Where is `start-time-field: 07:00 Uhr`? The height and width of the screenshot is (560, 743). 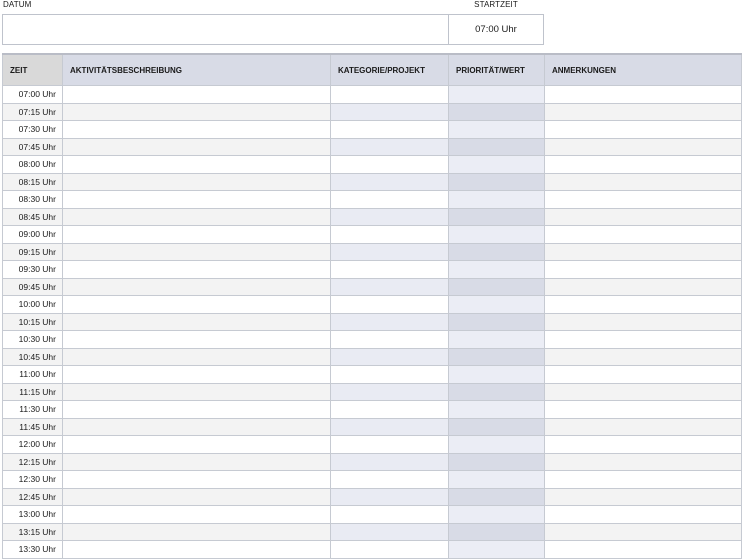 start-time-field: 07:00 Uhr is located at coordinates (496, 29).